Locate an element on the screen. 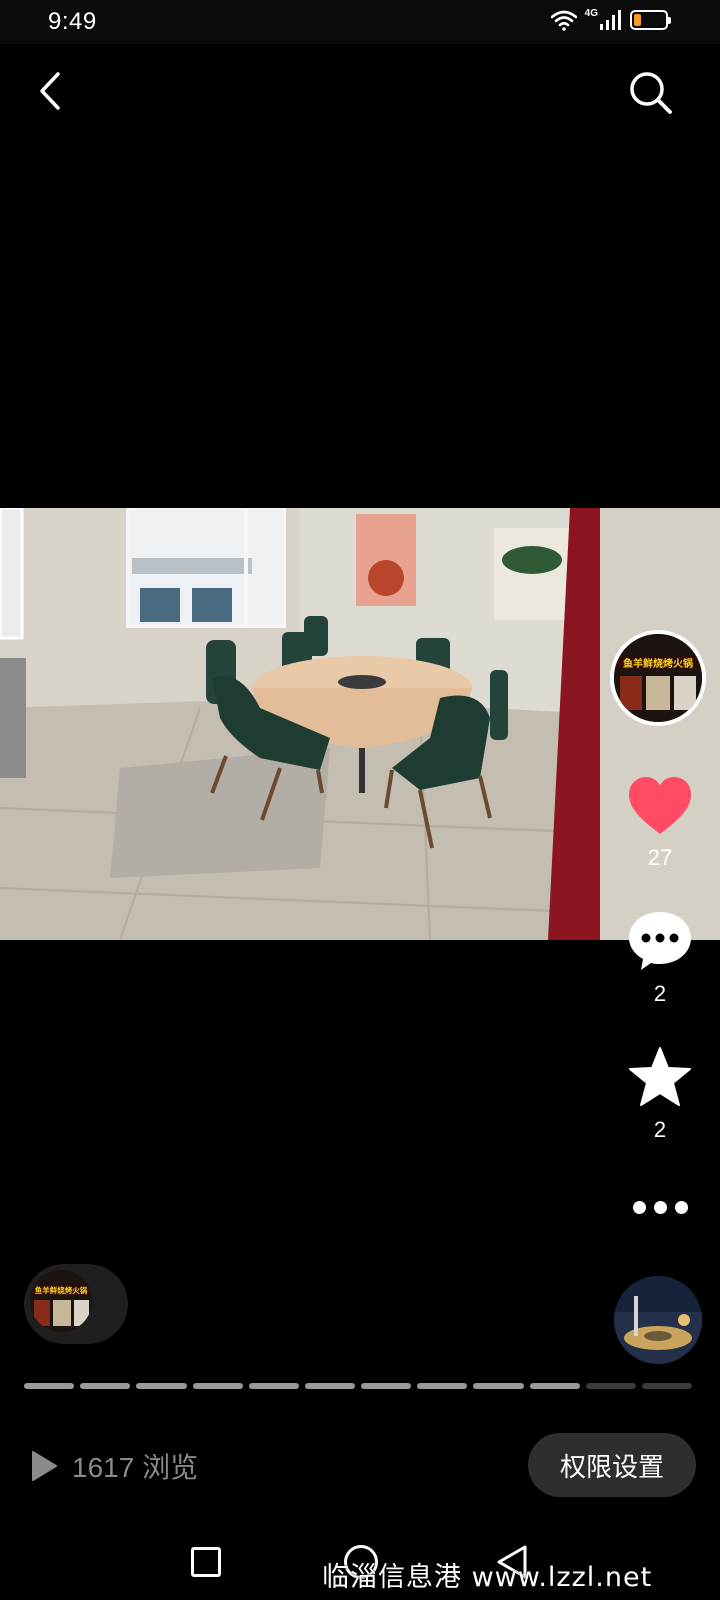 This screenshot has height=1600, width=720. favorite-button: 2 is located at coordinates (660, 1094).